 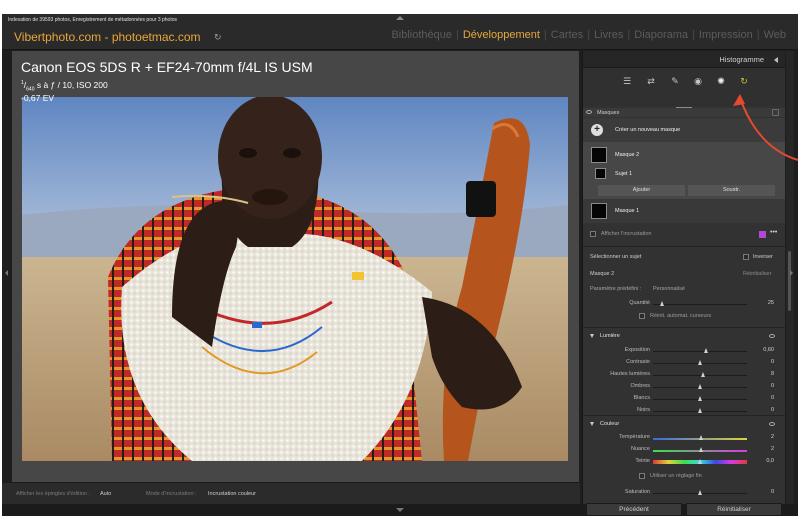 I want to click on color-collapse-icon, so click(x=592, y=424).